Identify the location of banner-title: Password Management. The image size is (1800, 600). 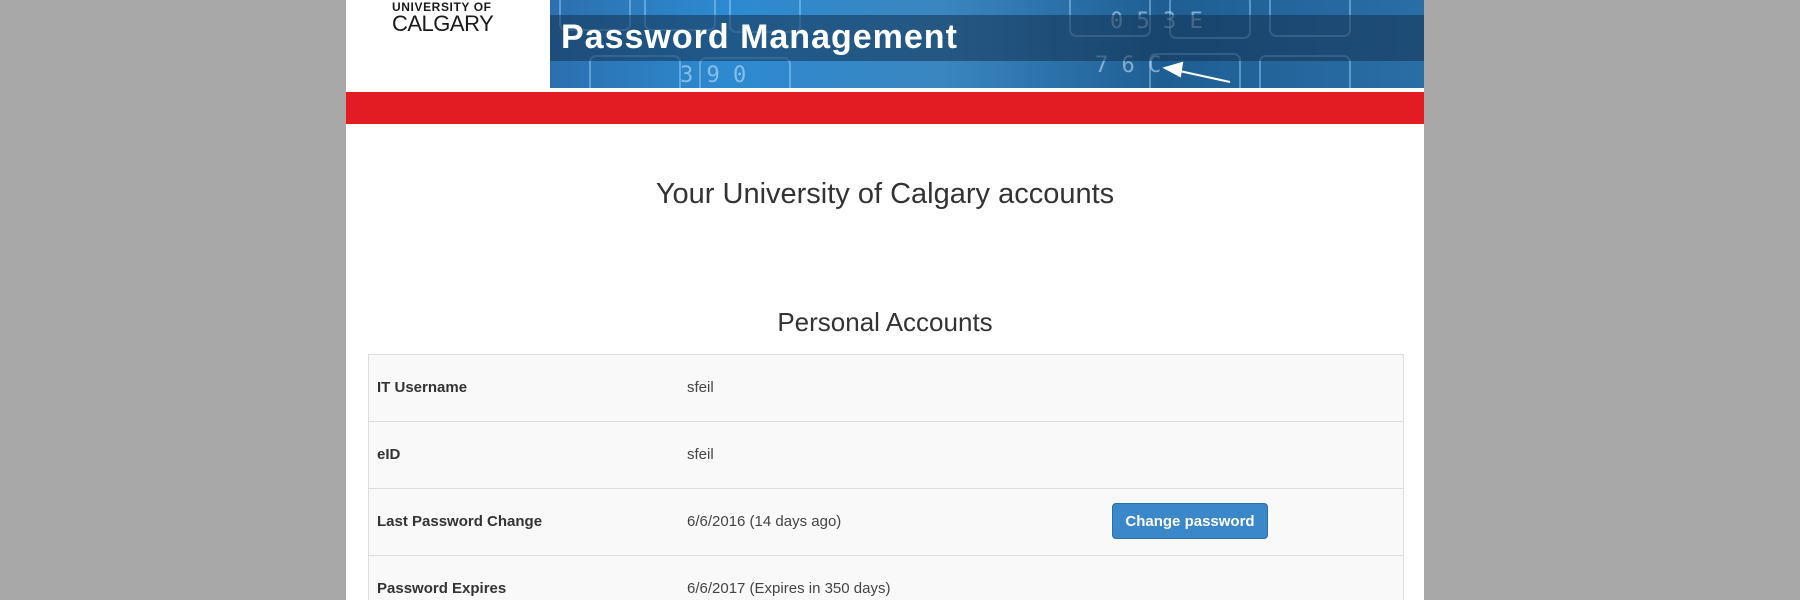
(759, 37).